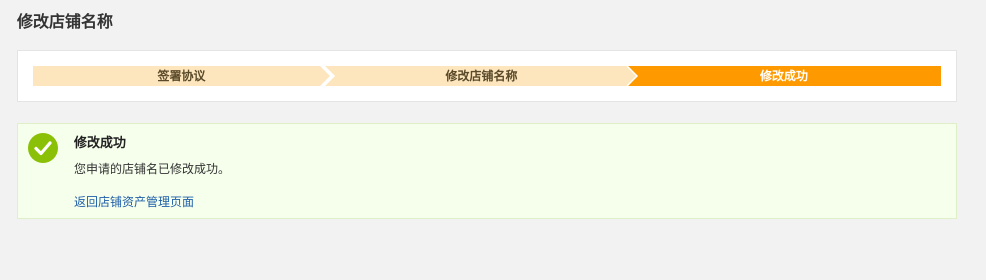 The width and height of the screenshot is (986, 280). I want to click on step-progress-bar: 签署协议 修改店铺名称 修改成功, so click(487, 76).